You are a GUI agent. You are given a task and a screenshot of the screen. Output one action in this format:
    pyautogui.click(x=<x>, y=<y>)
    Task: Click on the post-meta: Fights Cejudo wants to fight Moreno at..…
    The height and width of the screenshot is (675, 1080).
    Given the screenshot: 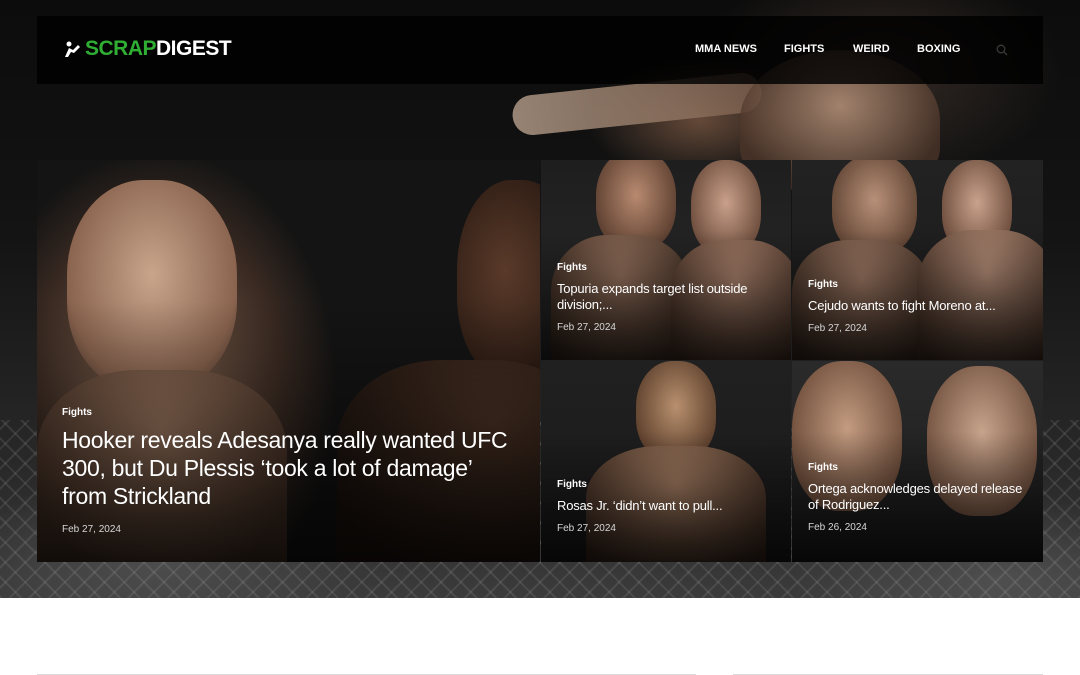 What is the action you would take?
    pyautogui.click(x=917, y=306)
    